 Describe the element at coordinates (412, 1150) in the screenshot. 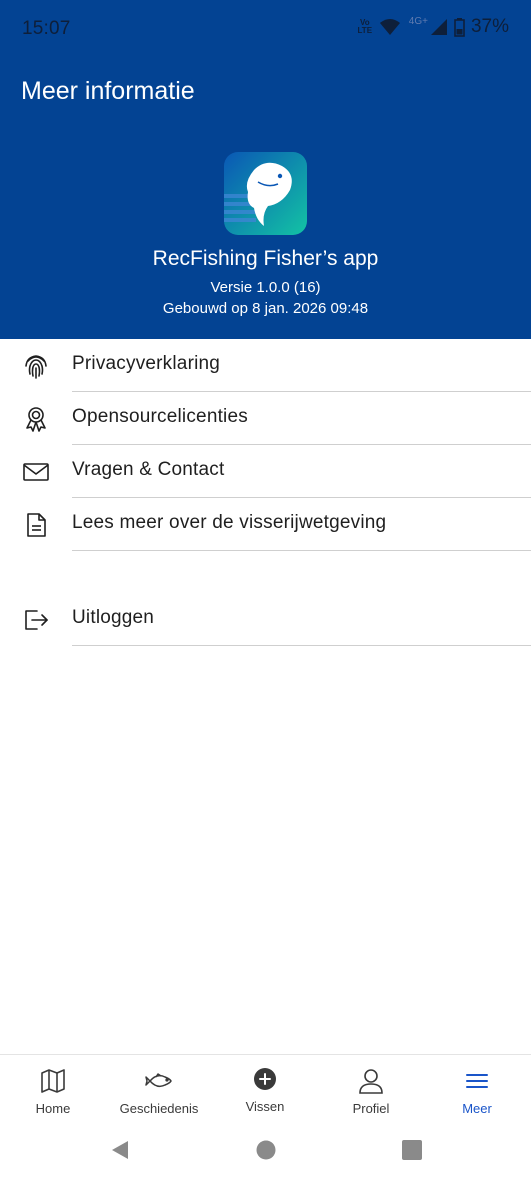

I see `recents-square-icon` at that location.